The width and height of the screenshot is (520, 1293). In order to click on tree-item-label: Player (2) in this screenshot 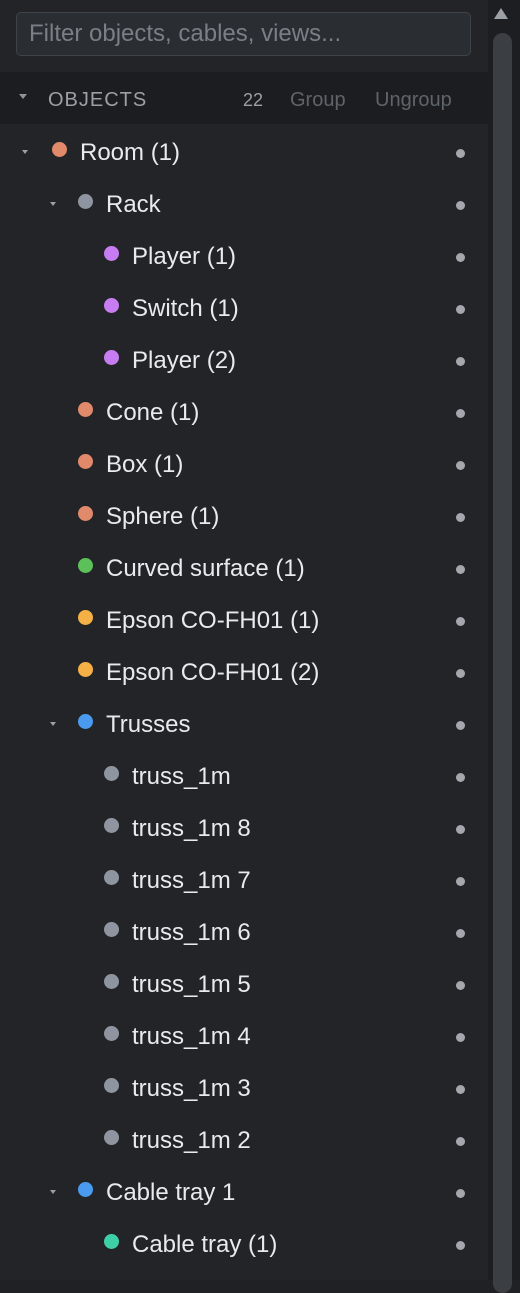, I will do `click(184, 360)`.